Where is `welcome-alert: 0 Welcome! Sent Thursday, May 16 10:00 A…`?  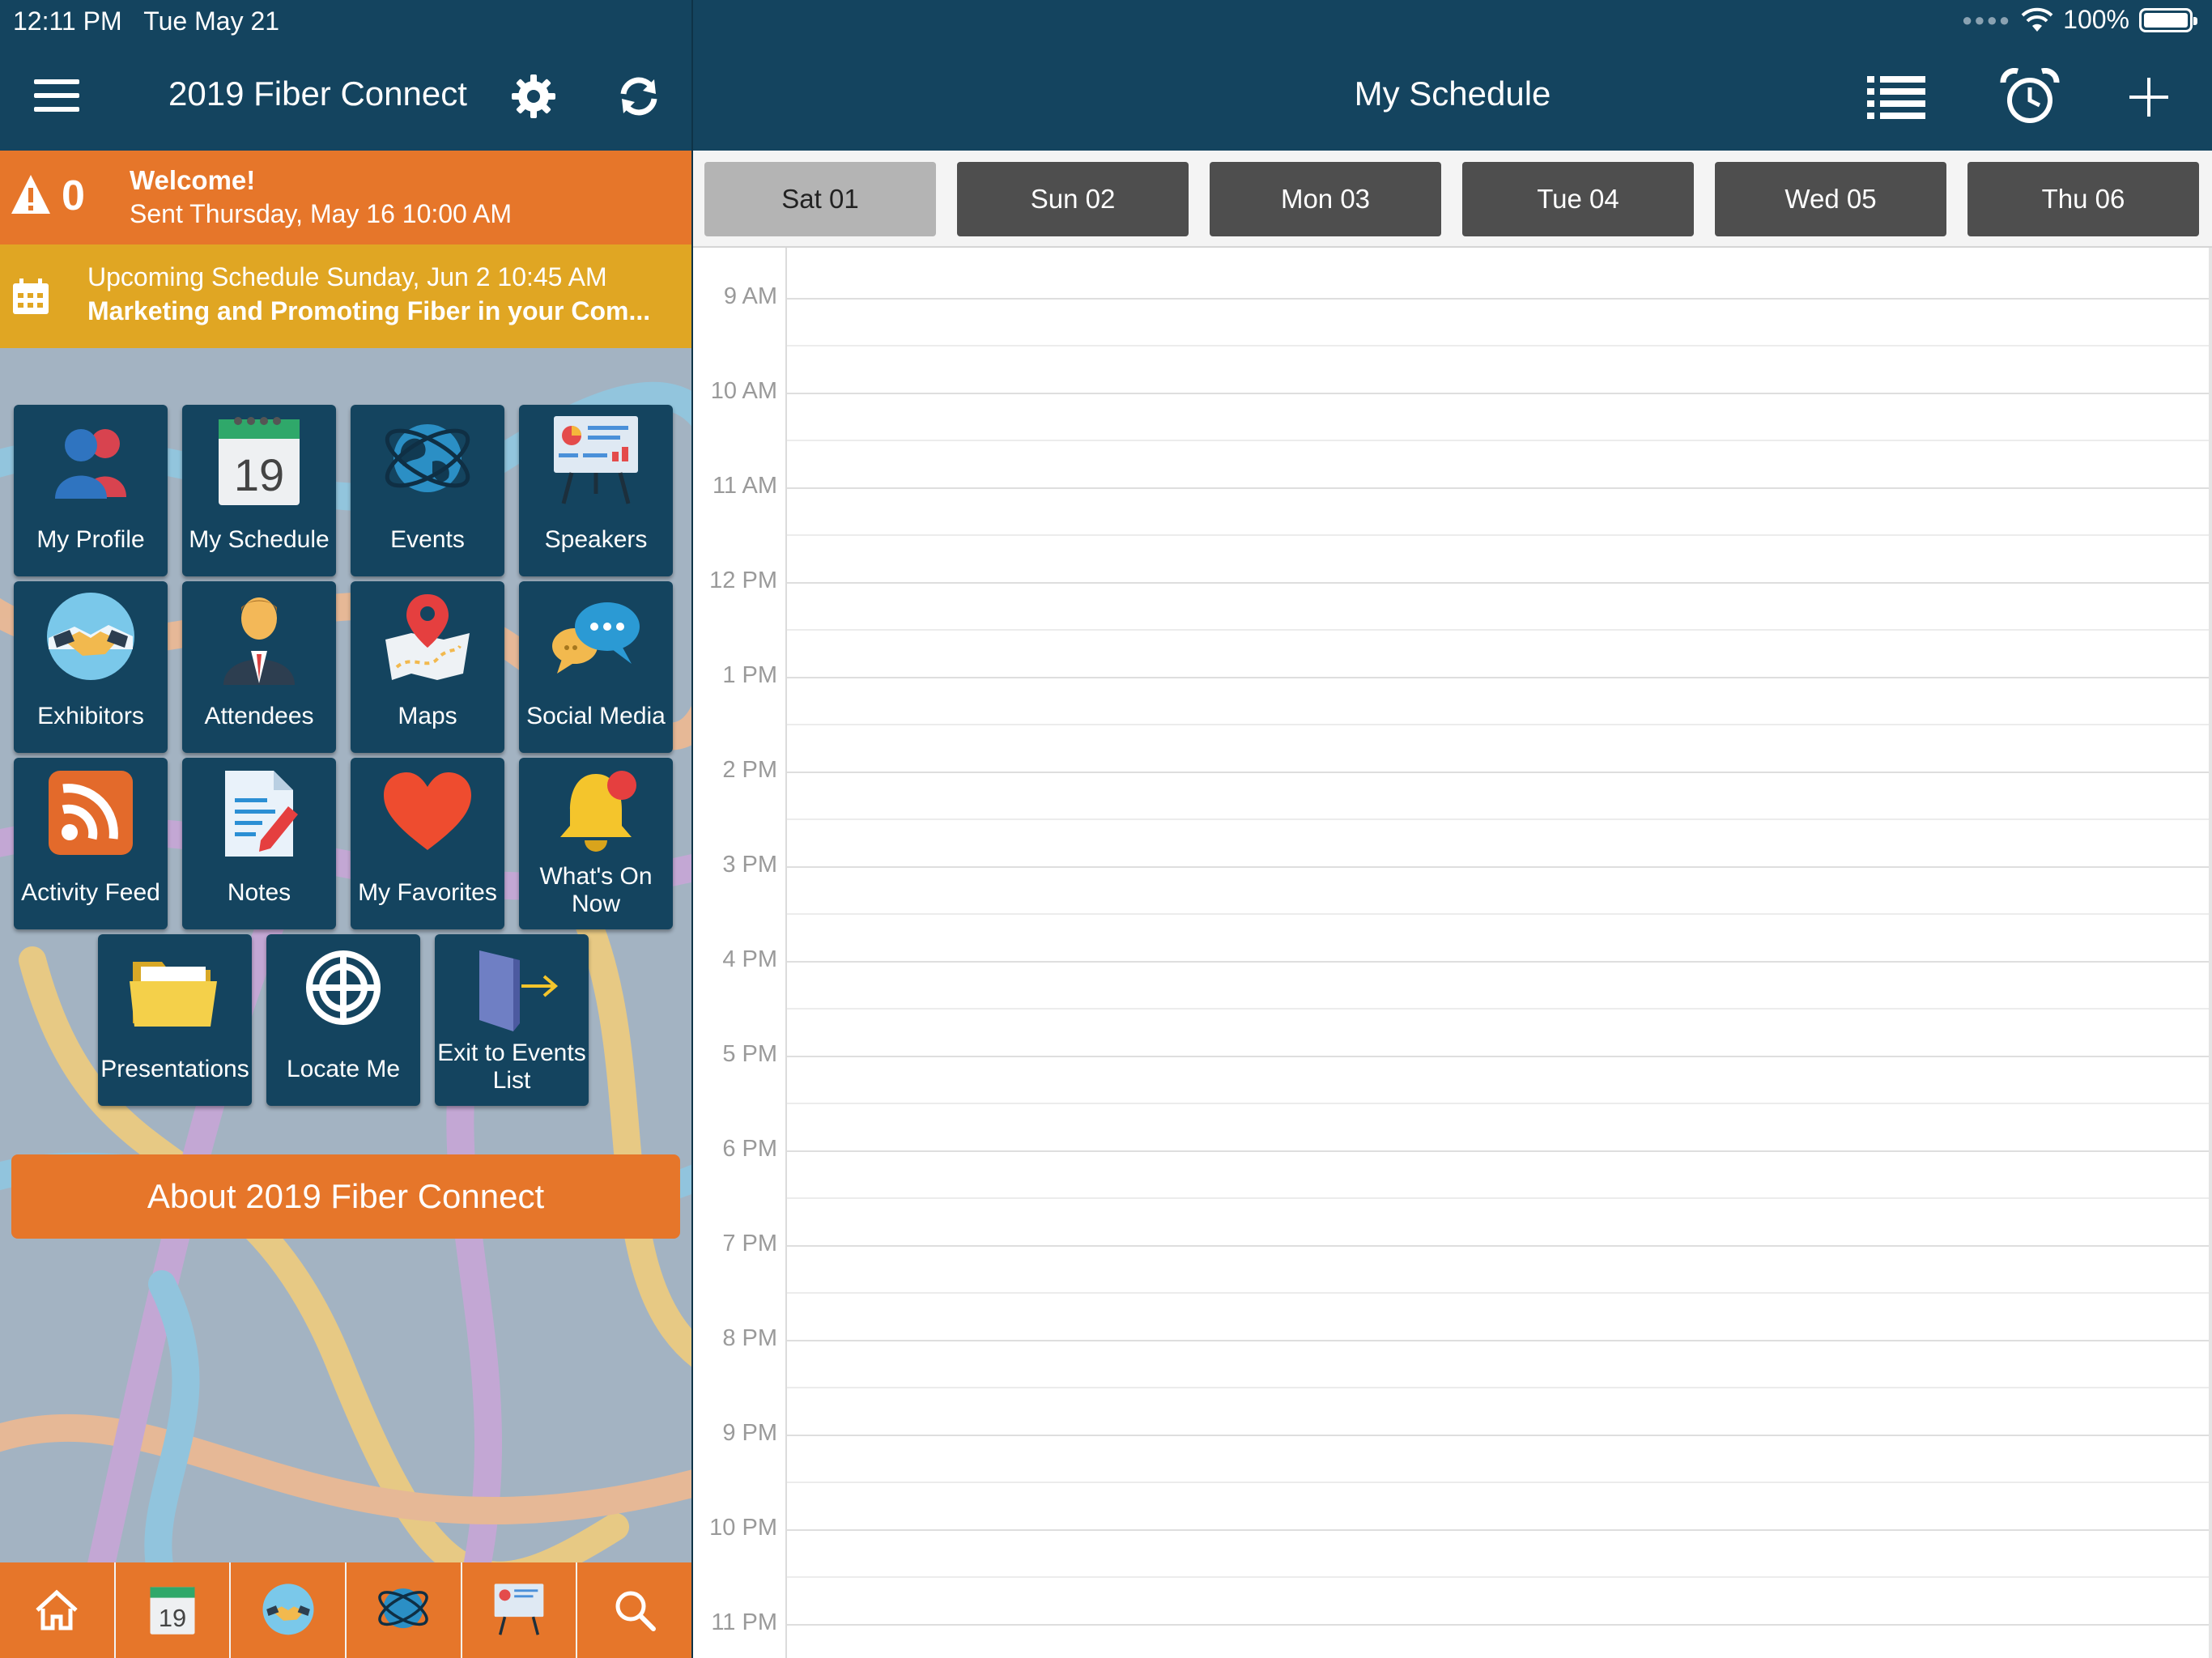
welcome-alert: 0 Welcome! Sent Thursday, May 16 10:00 A… is located at coordinates (345, 197).